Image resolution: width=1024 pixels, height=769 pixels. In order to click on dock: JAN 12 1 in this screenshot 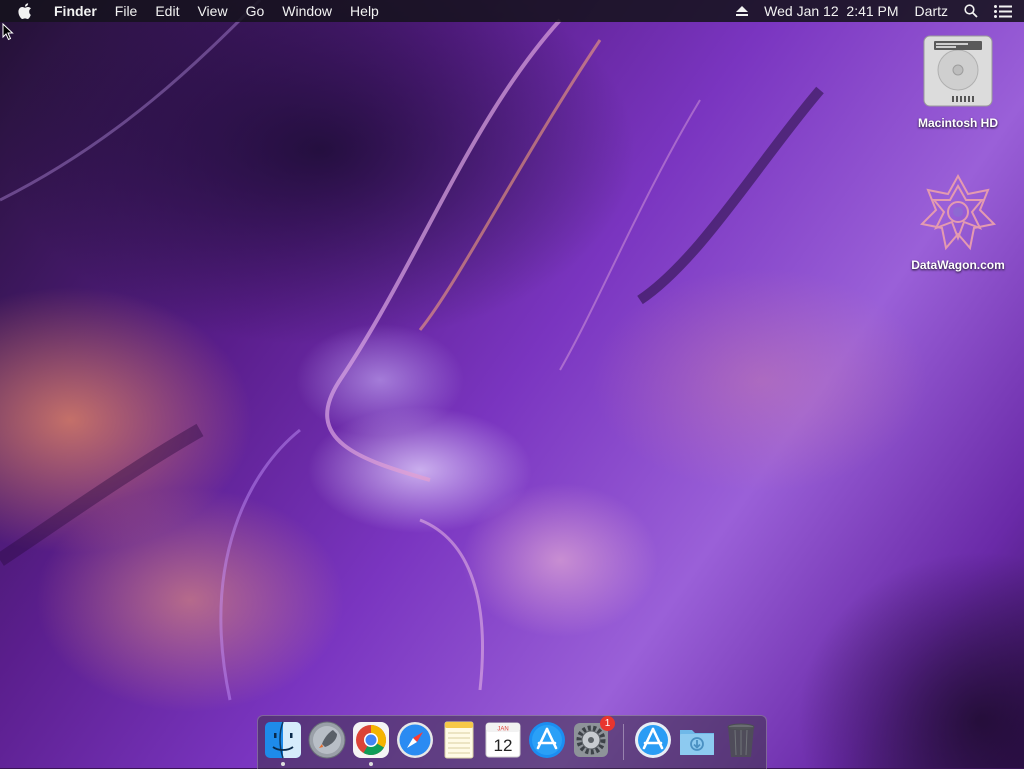, I will do `click(512, 742)`.